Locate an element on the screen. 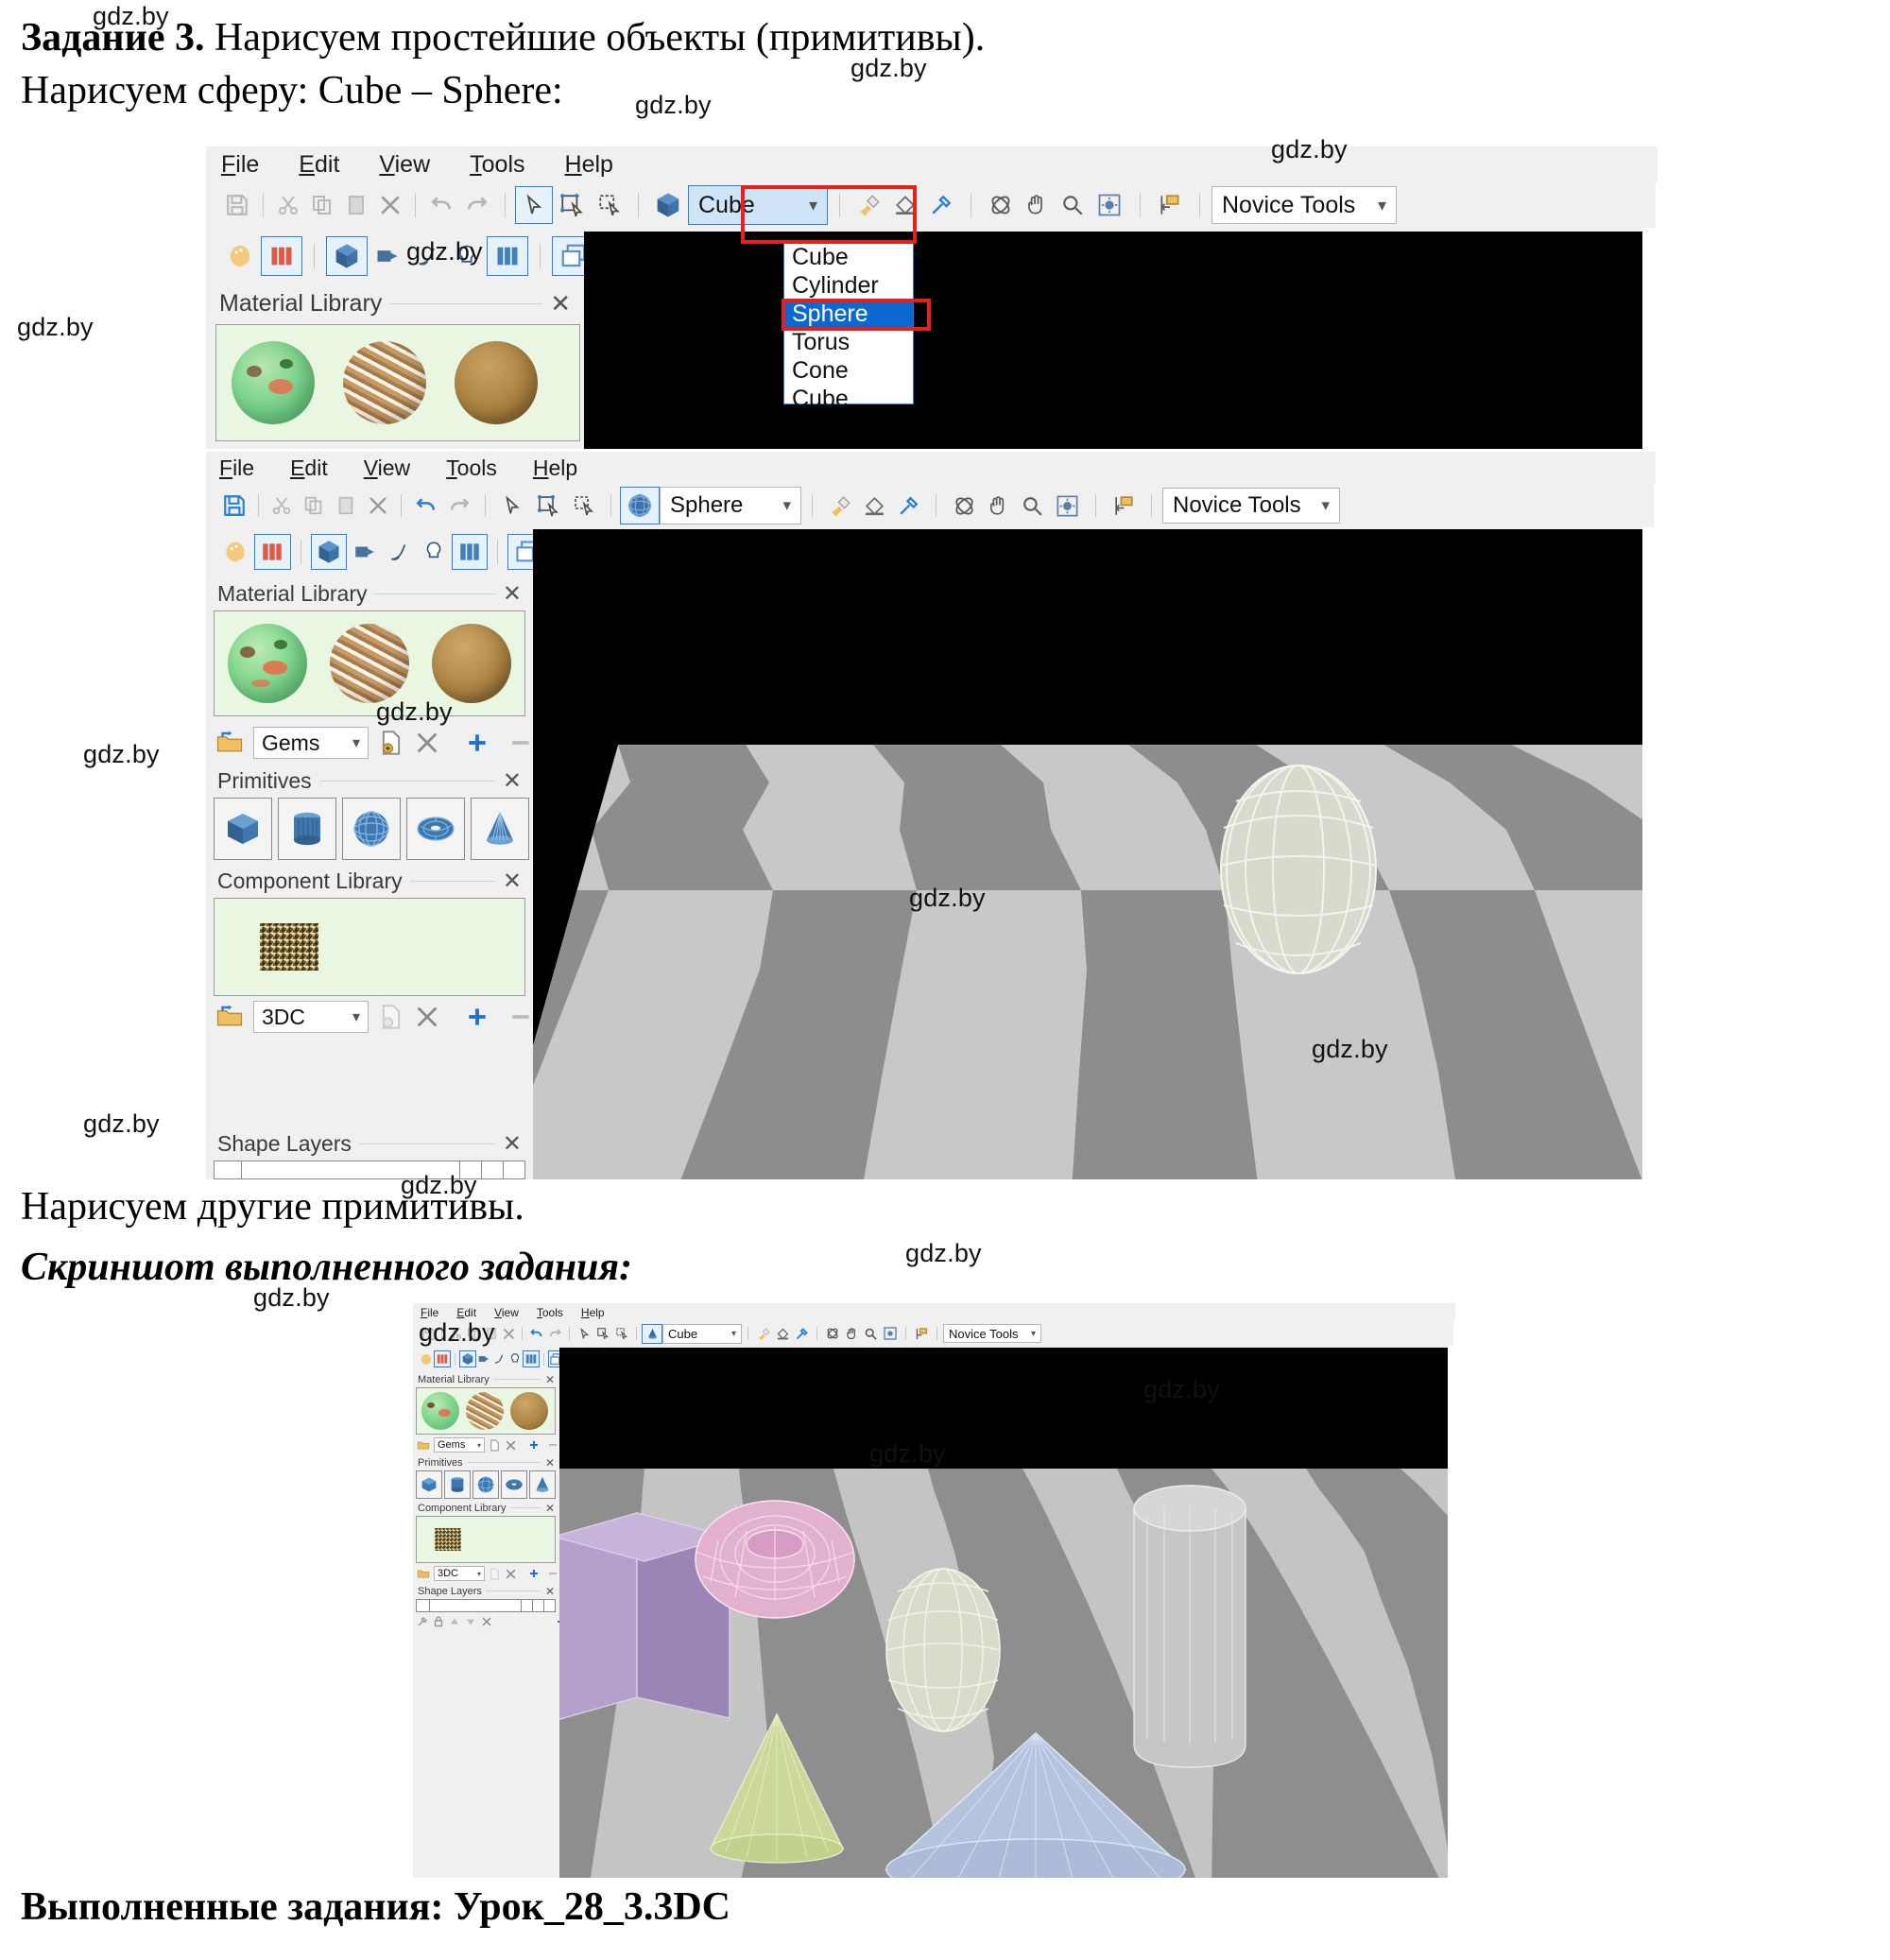 The width and height of the screenshot is (1890, 1960). new-component-icon is located at coordinates (391, 1017).